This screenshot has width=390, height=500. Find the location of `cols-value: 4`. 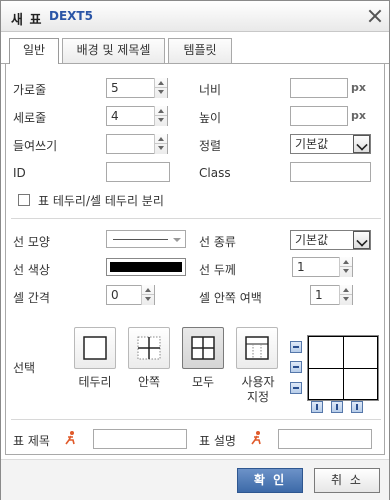

cols-value: 4 is located at coordinates (115, 116).